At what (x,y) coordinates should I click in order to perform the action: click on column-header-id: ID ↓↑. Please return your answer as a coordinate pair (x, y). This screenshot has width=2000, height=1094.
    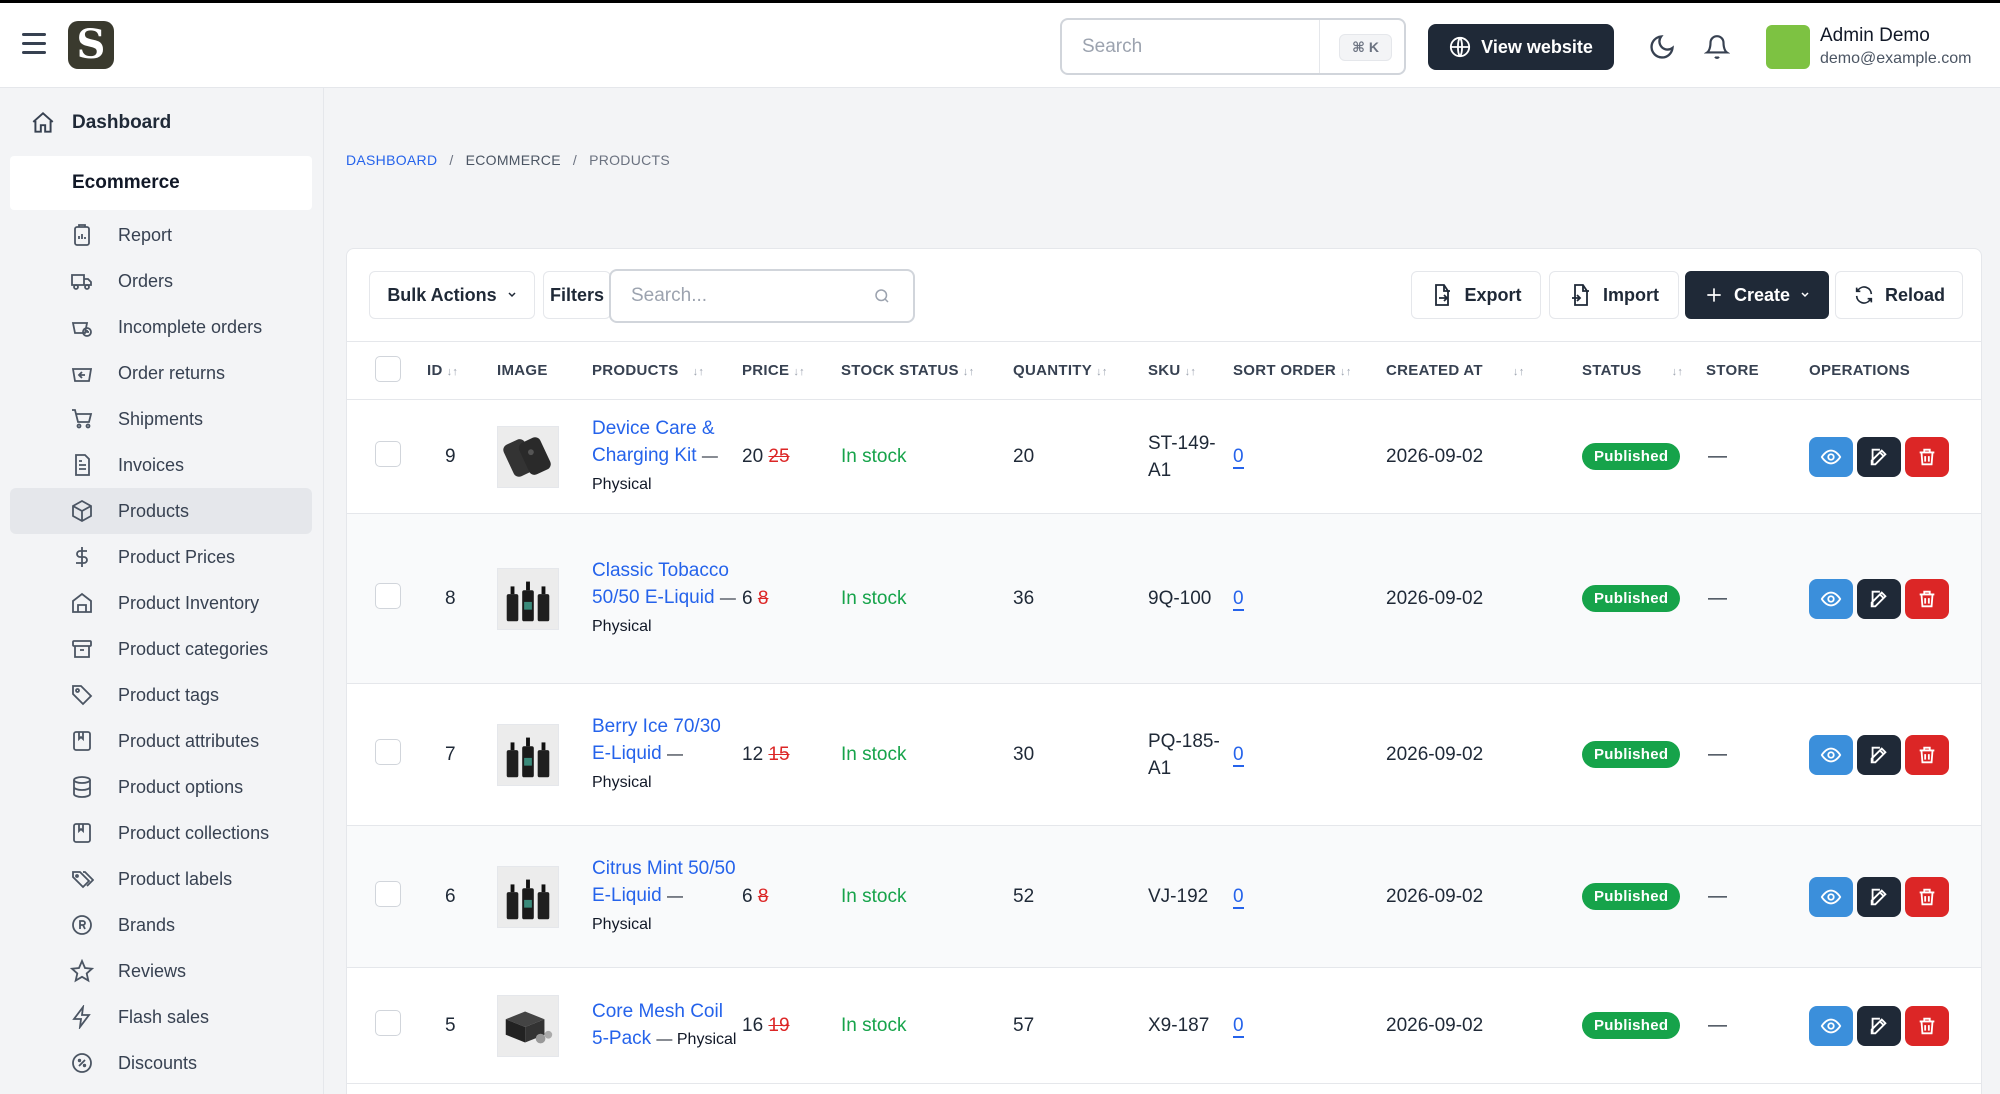
    Looking at the image, I should click on (462, 371).